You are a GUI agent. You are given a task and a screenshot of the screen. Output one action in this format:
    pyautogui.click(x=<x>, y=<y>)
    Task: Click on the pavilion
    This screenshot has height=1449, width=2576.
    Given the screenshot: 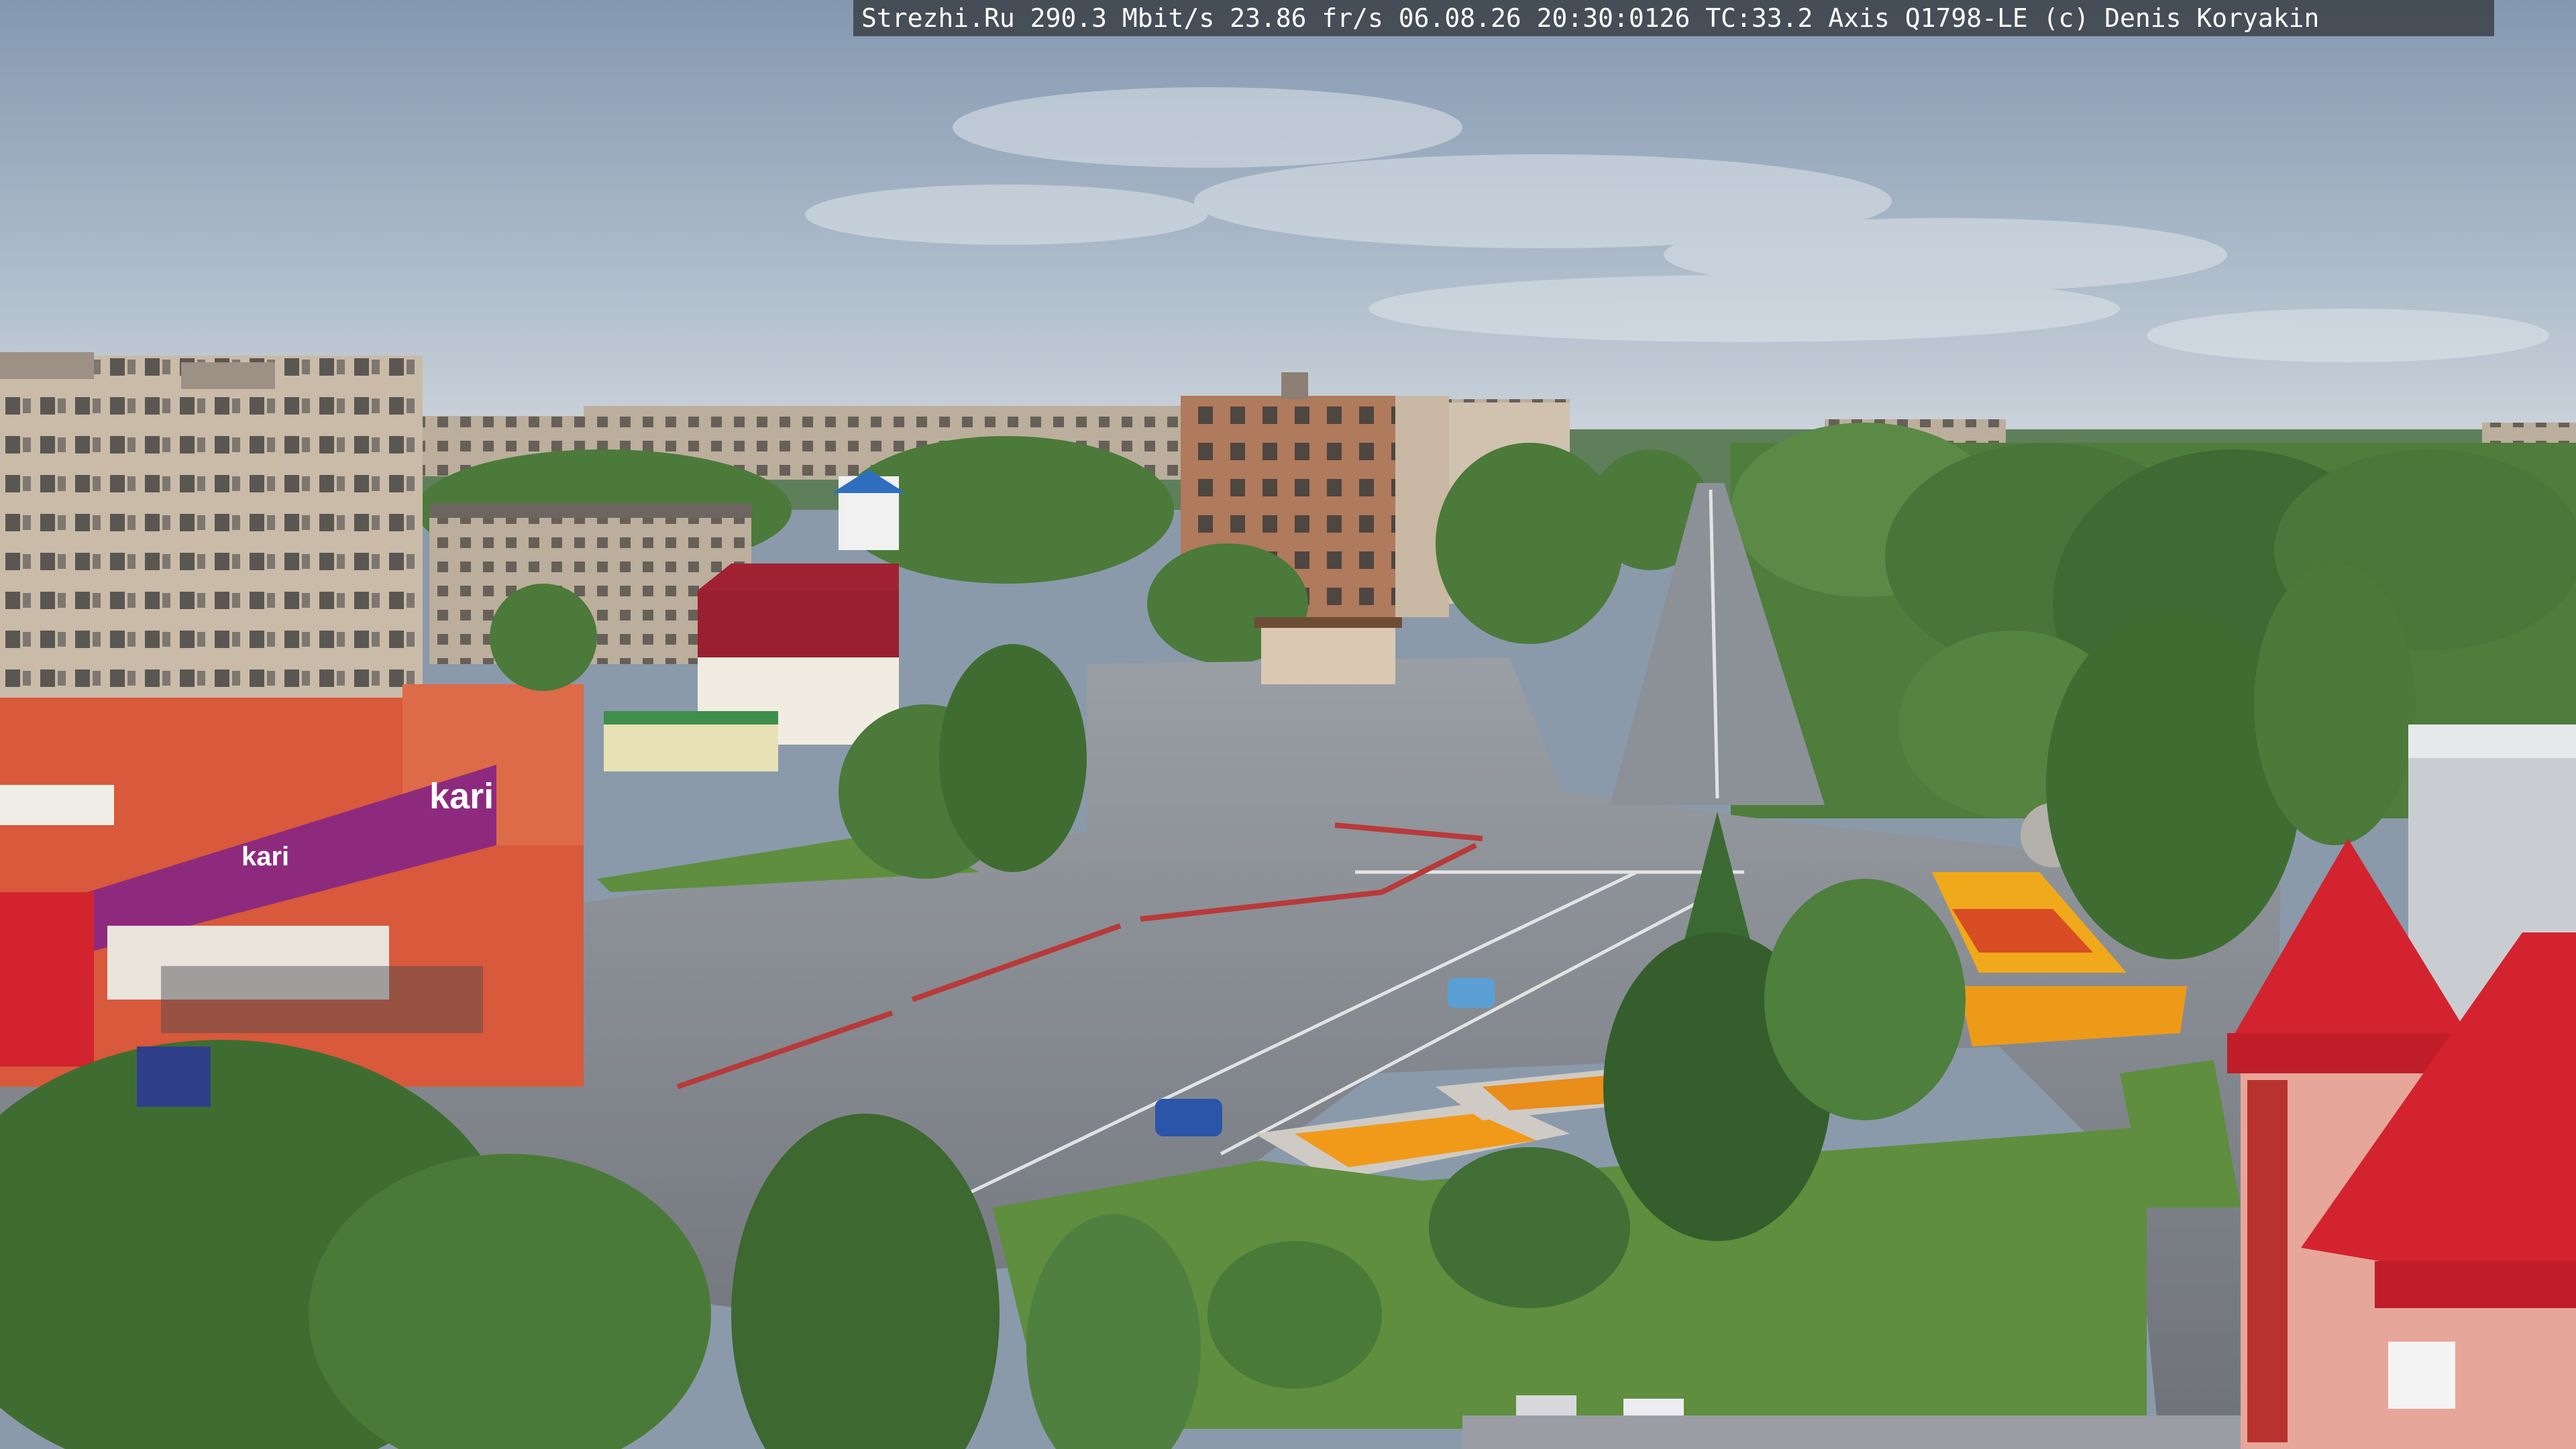 What is the action you would take?
    pyautogui.click(x=1328, y=650)
    